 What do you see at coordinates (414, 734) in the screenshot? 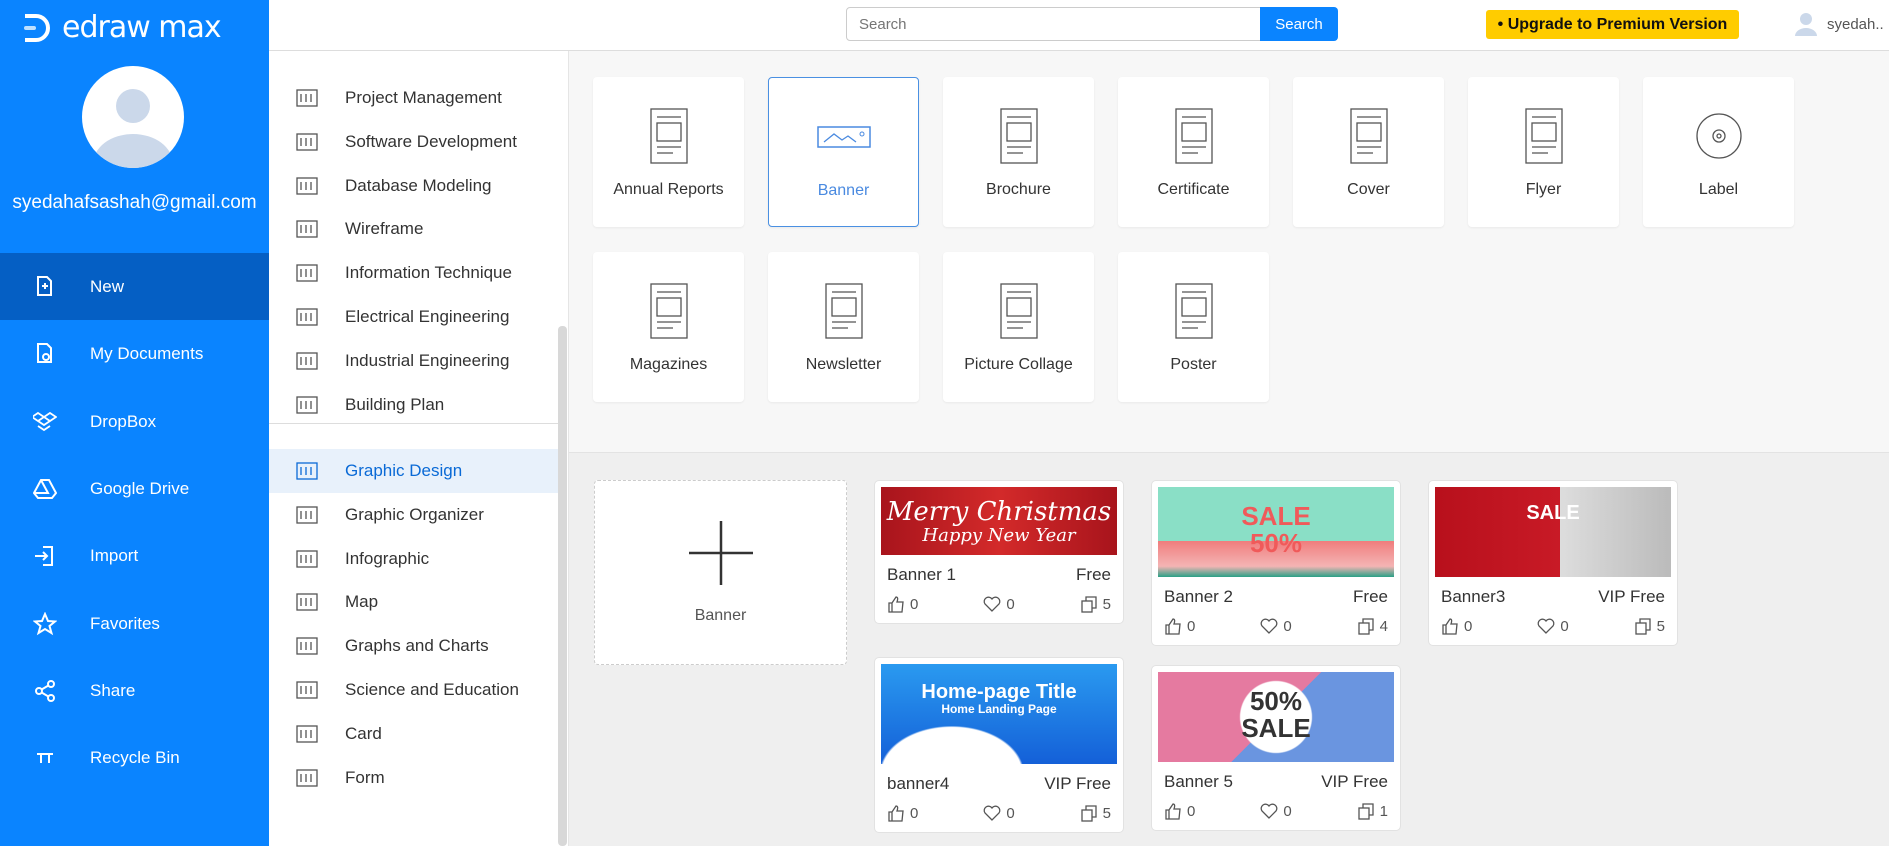
I see `category-item: Card` at bounding box center [414, 734].